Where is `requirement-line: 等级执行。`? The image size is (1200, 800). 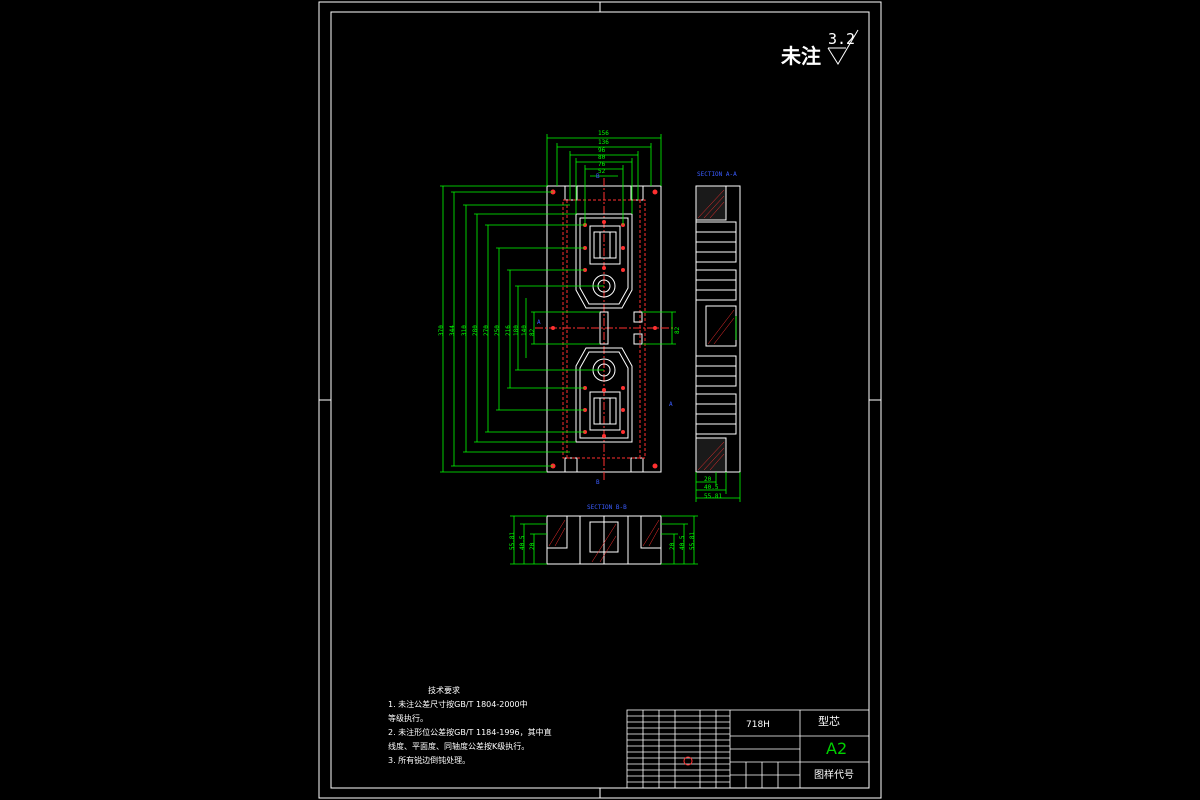
requirement-line: 等级执行。 is located at coordinates (408, 718).